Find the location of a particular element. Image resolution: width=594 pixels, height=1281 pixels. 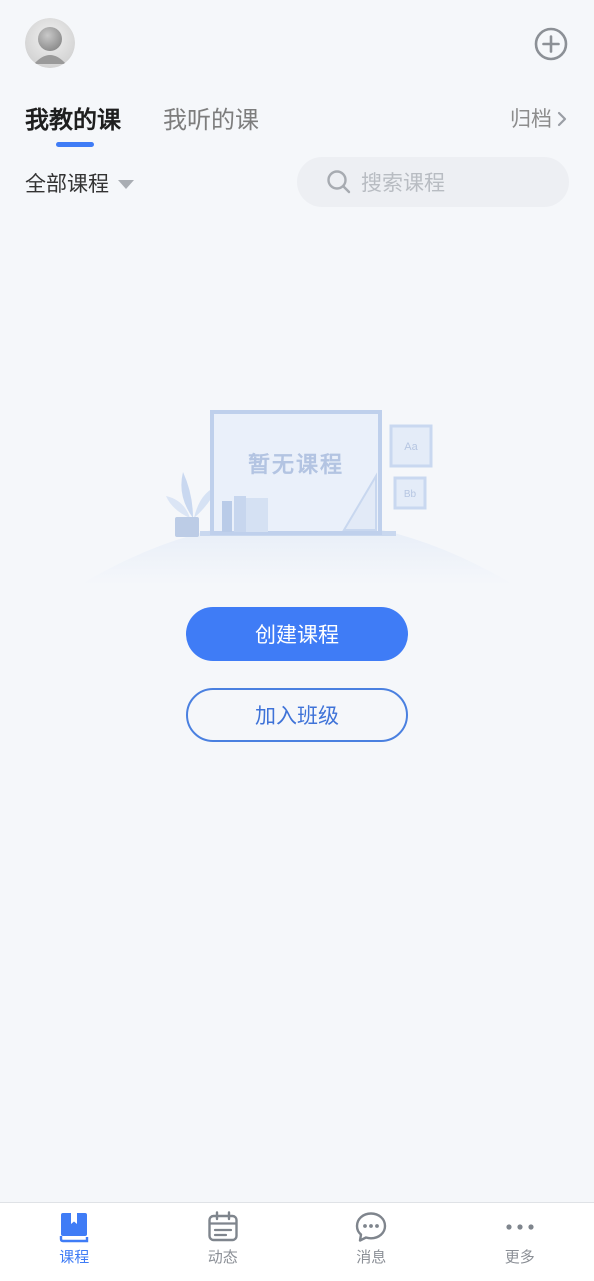

add-button is located at coordinates (551, 44).